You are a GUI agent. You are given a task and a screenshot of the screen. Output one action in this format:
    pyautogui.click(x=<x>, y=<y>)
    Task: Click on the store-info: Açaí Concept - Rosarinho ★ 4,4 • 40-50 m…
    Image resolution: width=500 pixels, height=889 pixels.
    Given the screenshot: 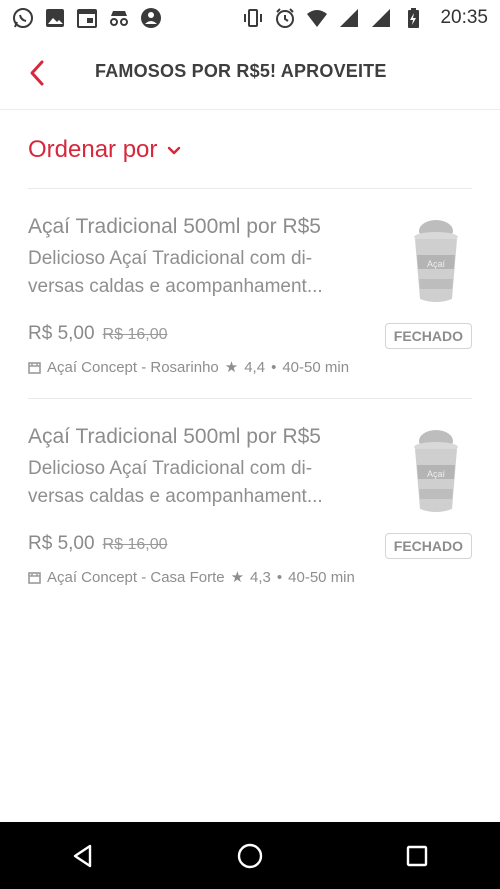 What is the action you would take?
    pyautogui.click(x=188, y=367)
    